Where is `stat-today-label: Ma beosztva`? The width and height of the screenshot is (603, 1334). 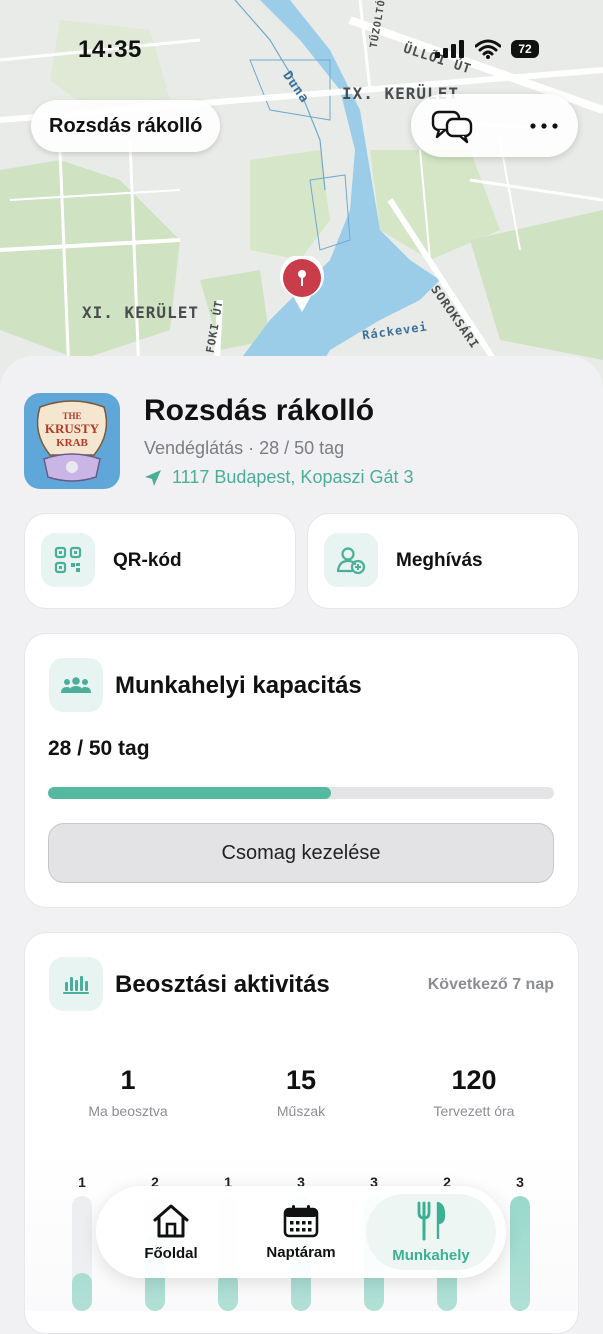
stat-today-label: Ma beosztva is located at coordinates (128, 1111).